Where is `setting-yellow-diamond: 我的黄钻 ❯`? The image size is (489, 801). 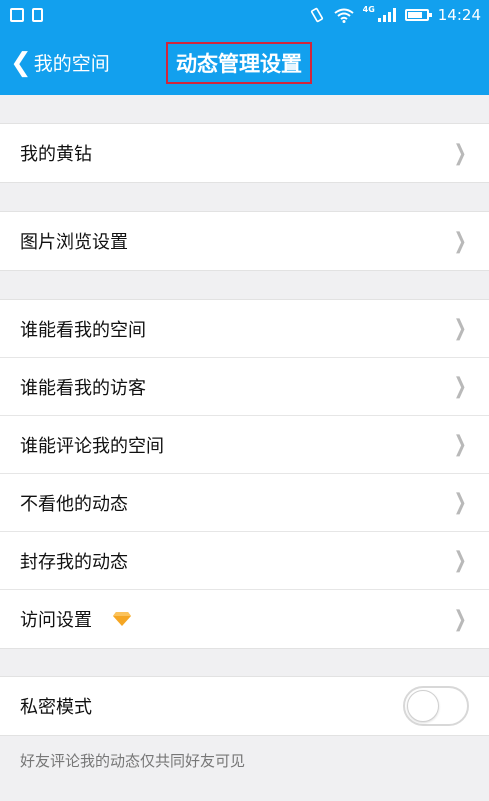
setting-yellow-diamond: 我的黄钻 ❯ is located at coordinates (244, 153).